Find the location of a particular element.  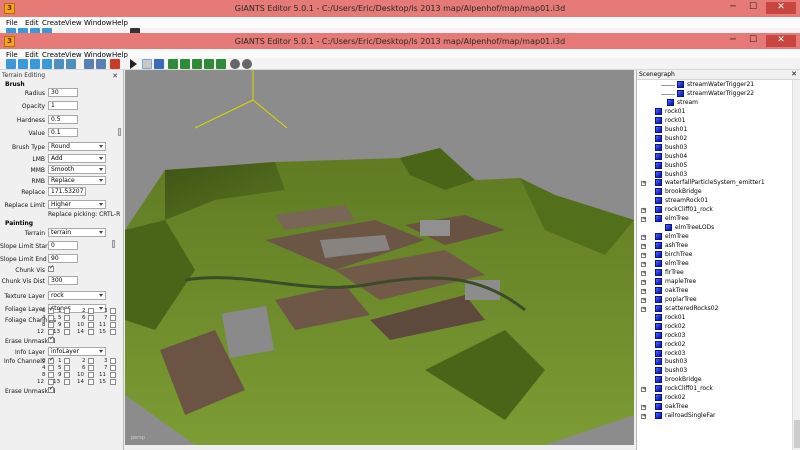

scenegraph-item: bush05 is located at coordinates (671, 166).